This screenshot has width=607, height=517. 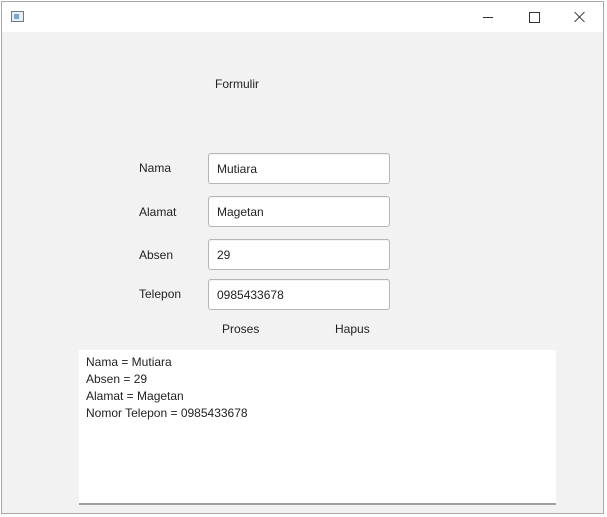 I want to click on output-line: Nomor Telepon = 0985433678, so click(x=167, y=413).